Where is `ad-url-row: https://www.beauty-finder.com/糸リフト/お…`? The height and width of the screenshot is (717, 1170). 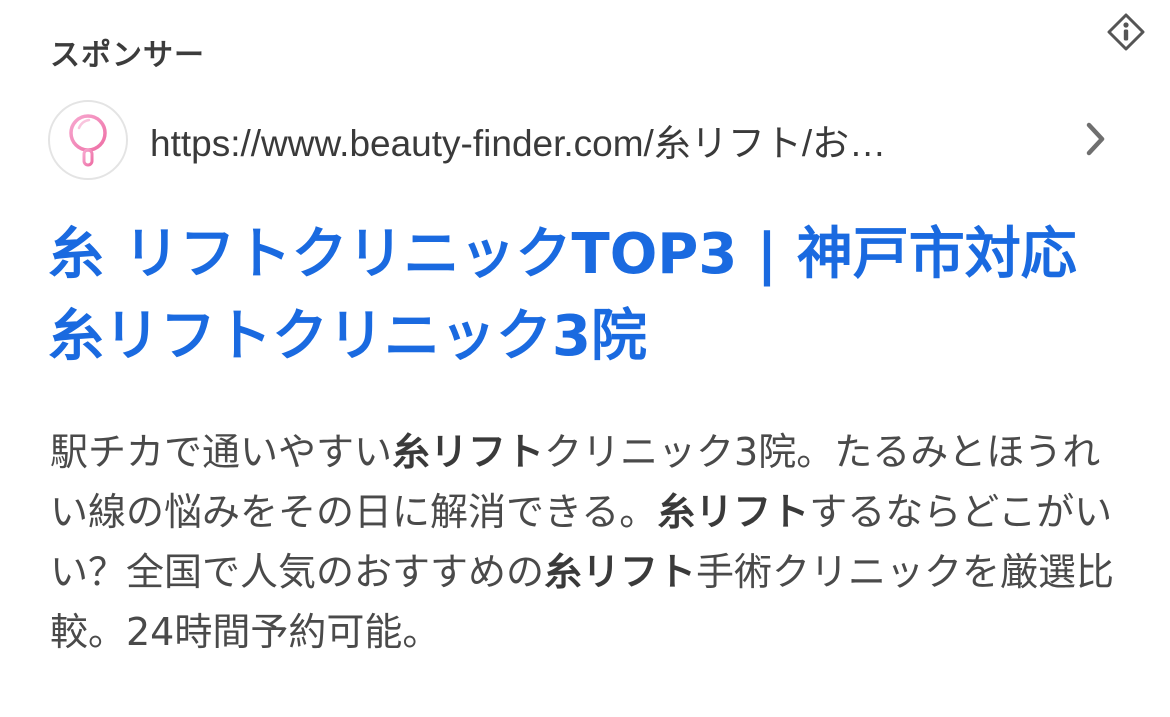
ad-url-row: https://www.beauty-finder.com/糸リフト/お… is located at coordinates (583, 140).